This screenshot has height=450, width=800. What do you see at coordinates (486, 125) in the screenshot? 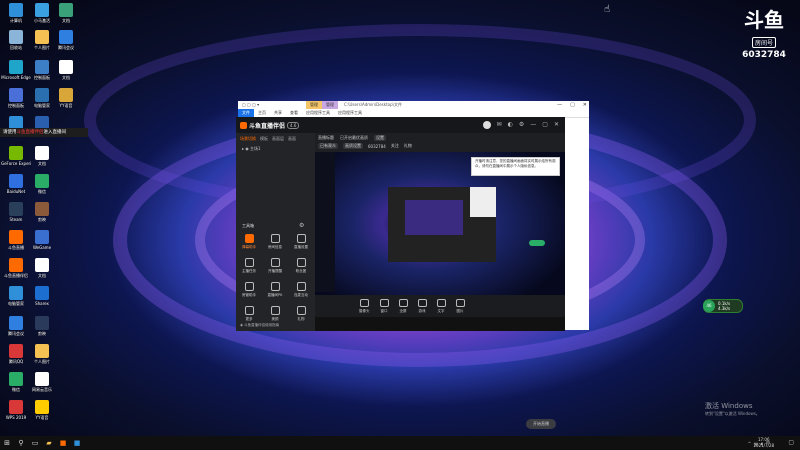
I see `avatar` at bounding box center [486, 125].